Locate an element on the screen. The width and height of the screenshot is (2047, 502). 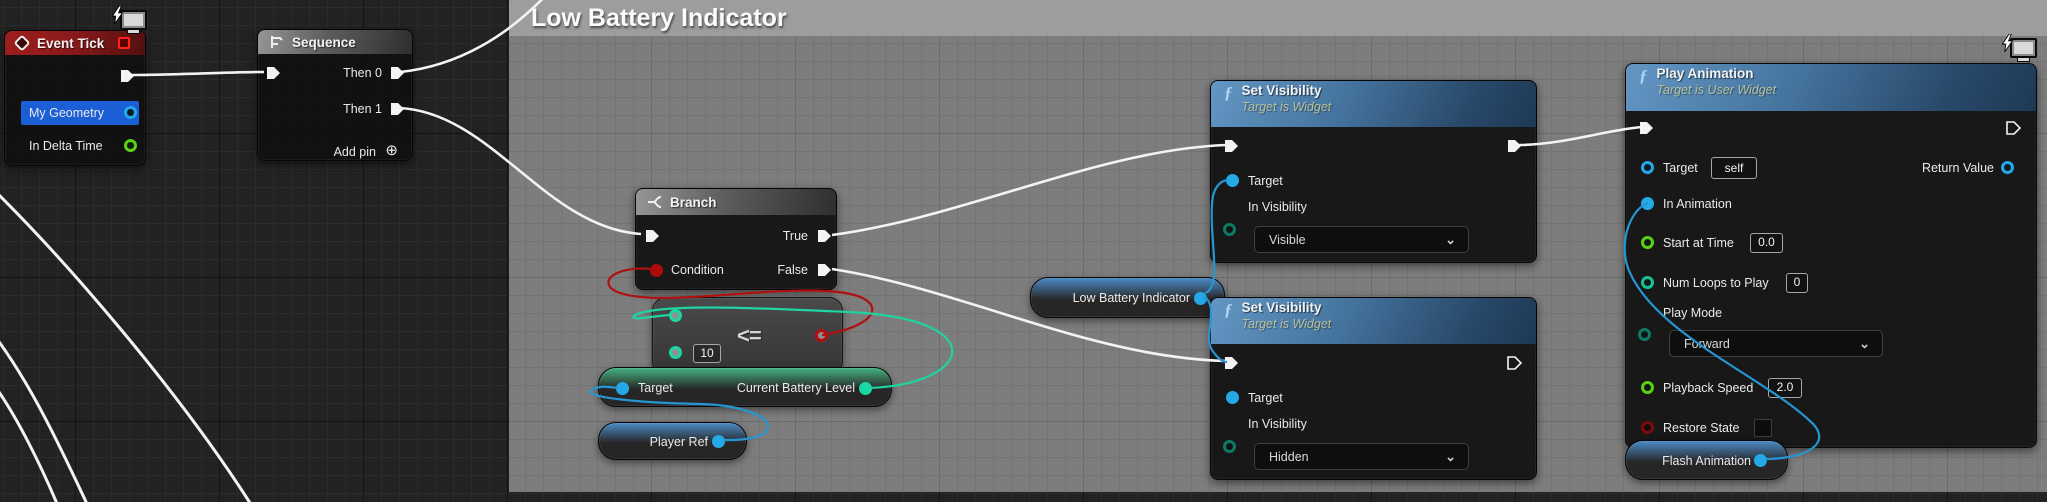
current-battery-level-pin is located at coordinates (865, 388).